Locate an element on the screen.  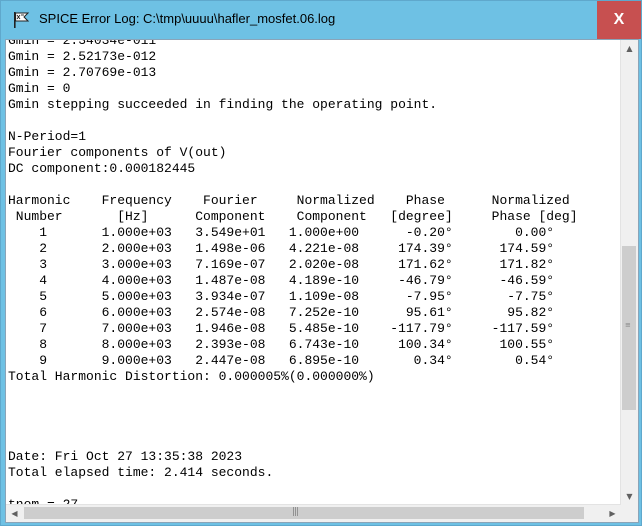
scroll-left-arrow-icon: ◀ is located at coordinates (14, 513).